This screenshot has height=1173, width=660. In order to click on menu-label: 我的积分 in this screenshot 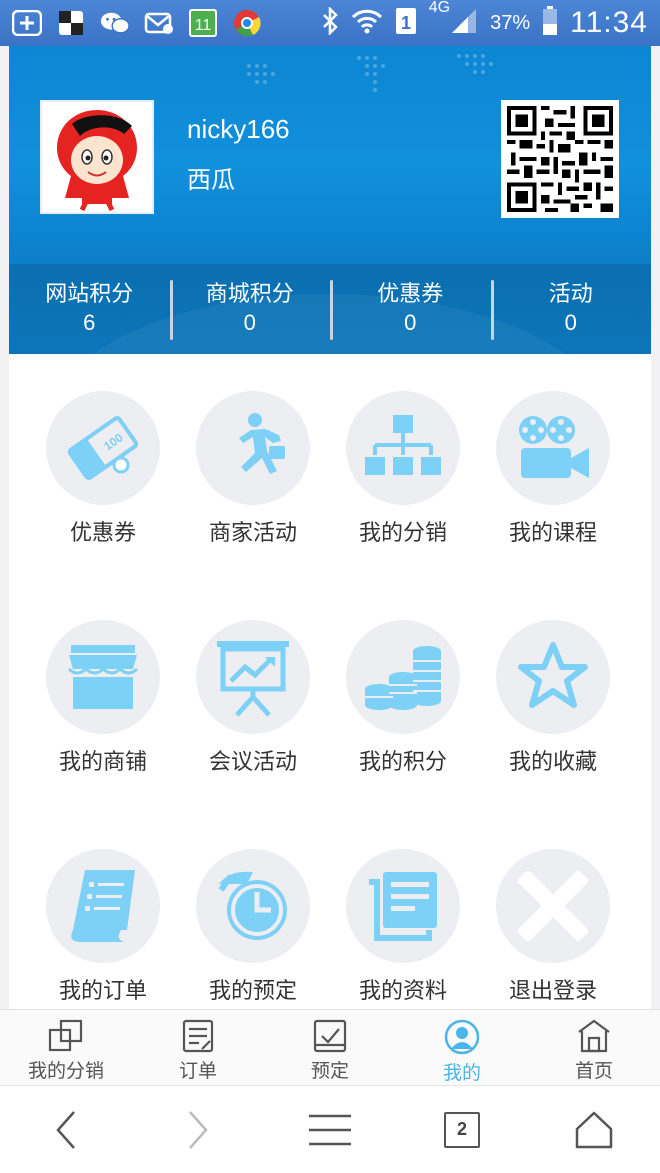, I will do `click(402, 762)`.